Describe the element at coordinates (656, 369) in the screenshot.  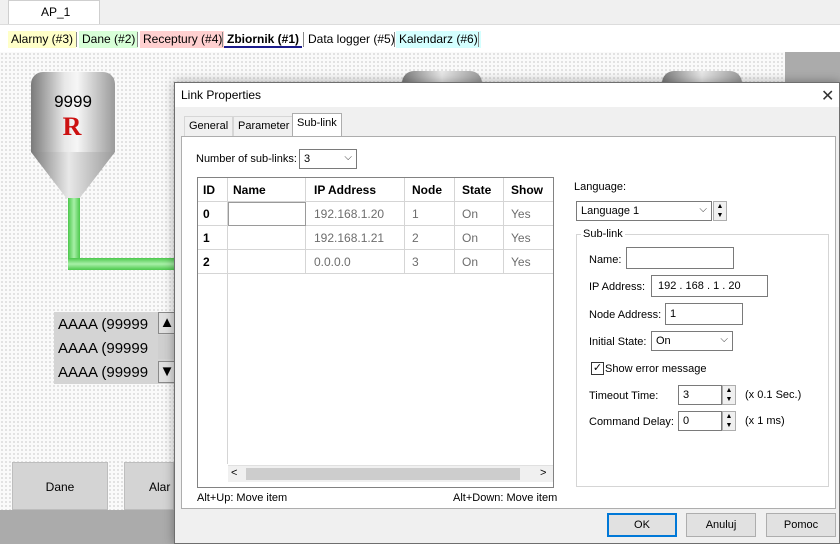
I see `show-error-label: Show error message` at that location.